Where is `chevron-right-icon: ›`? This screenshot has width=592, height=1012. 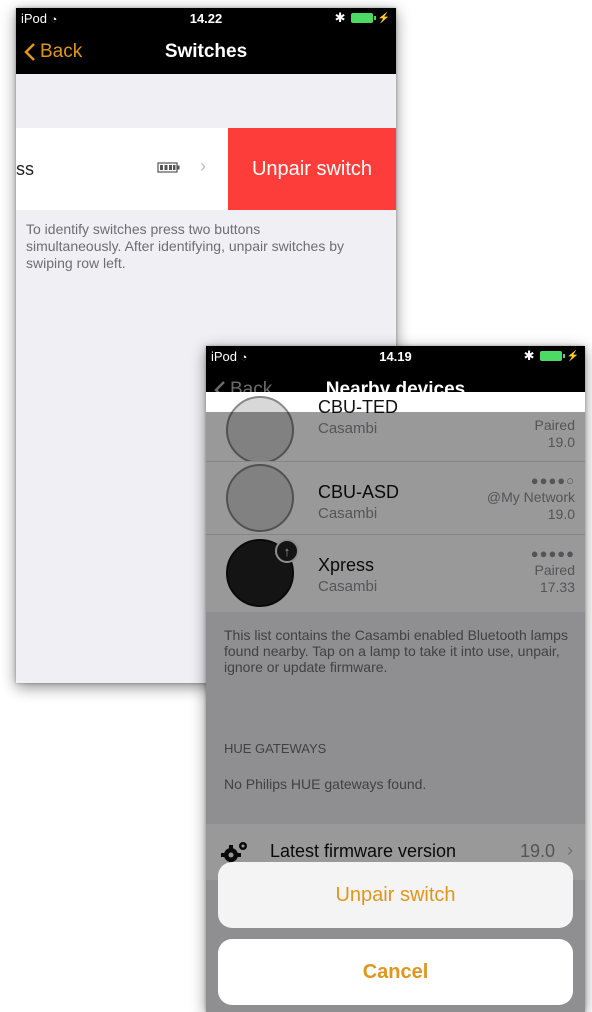 chevron-right-icon: › is located at coordinates (203, 166).